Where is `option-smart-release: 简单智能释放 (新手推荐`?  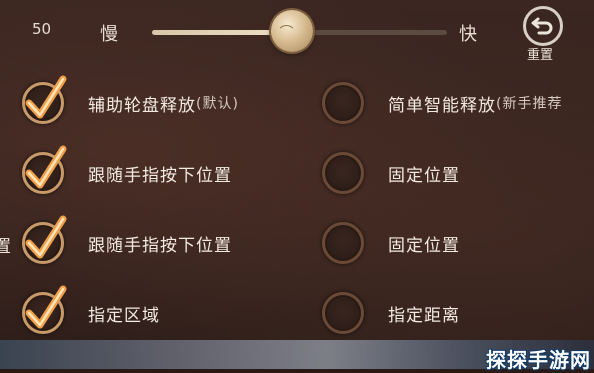 option-smart-release: 简单智能释放 (新手推荐 is located at coordinates (442, 103).